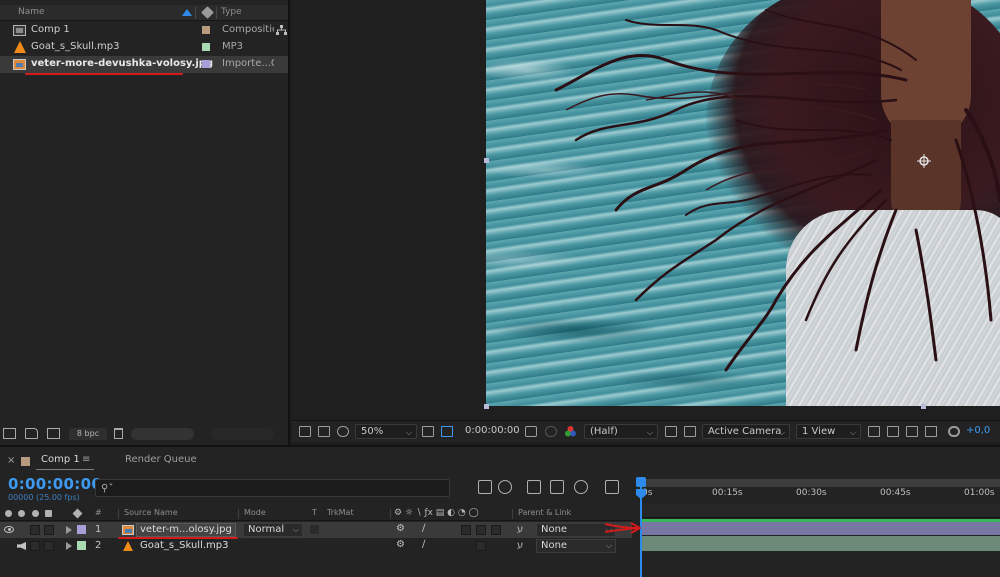  Describe the element at coordinates (534, 487) in the screenshot. I see `hide-shy-layers-icon` at that location.